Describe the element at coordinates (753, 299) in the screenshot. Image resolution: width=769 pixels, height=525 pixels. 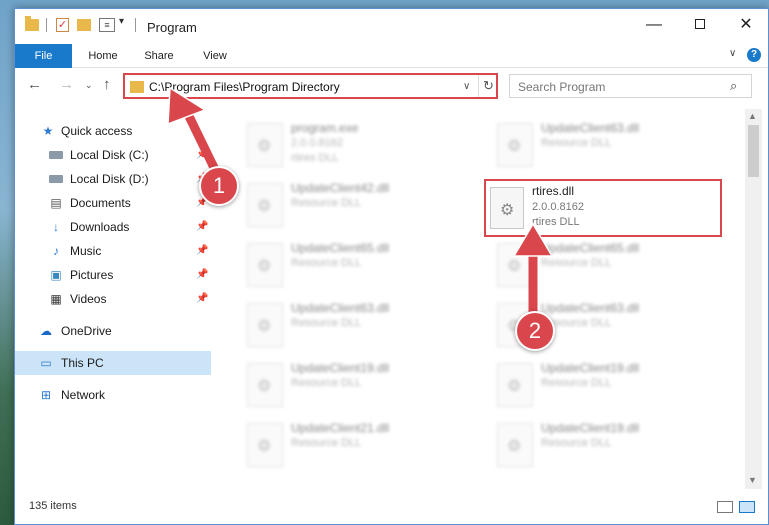
I see `vertical-scrollbar: ▲ ▼` at that location.